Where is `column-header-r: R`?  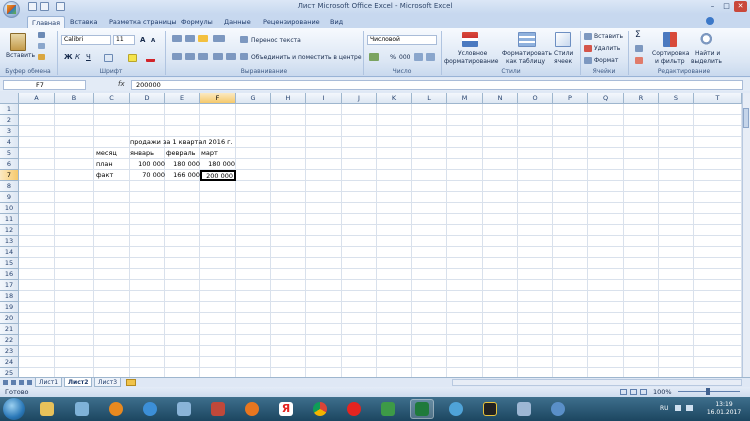 column-header-r: R is located at coordinates (641, 98).